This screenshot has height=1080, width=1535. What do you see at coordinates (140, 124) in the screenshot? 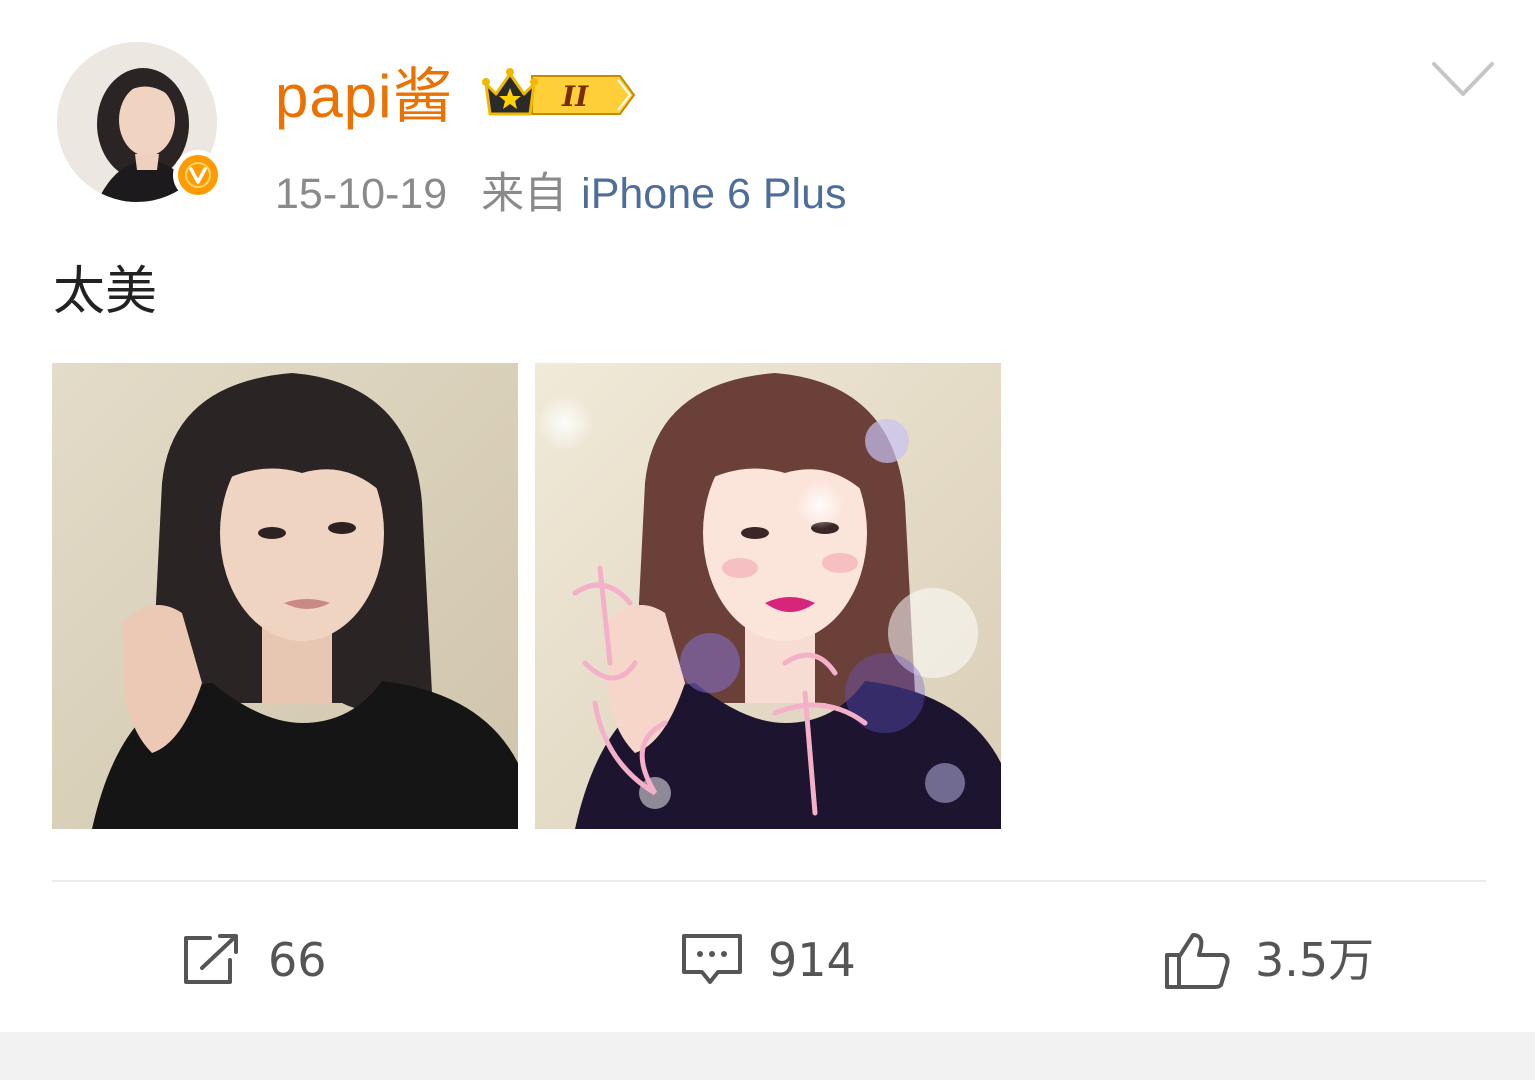
I see `avatar` at bounding box center [140, 124].